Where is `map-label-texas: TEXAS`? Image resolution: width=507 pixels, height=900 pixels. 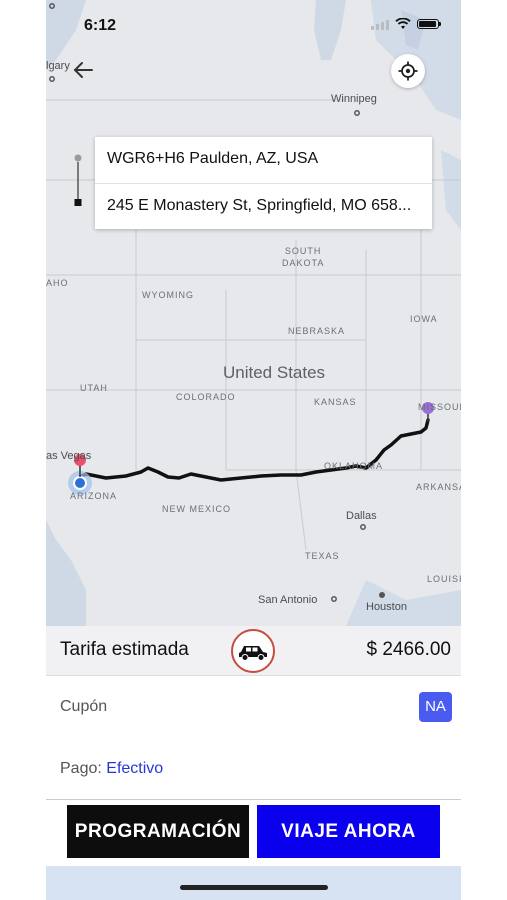 map-label-texas: TEXAS is located at coordinates (322, 556).